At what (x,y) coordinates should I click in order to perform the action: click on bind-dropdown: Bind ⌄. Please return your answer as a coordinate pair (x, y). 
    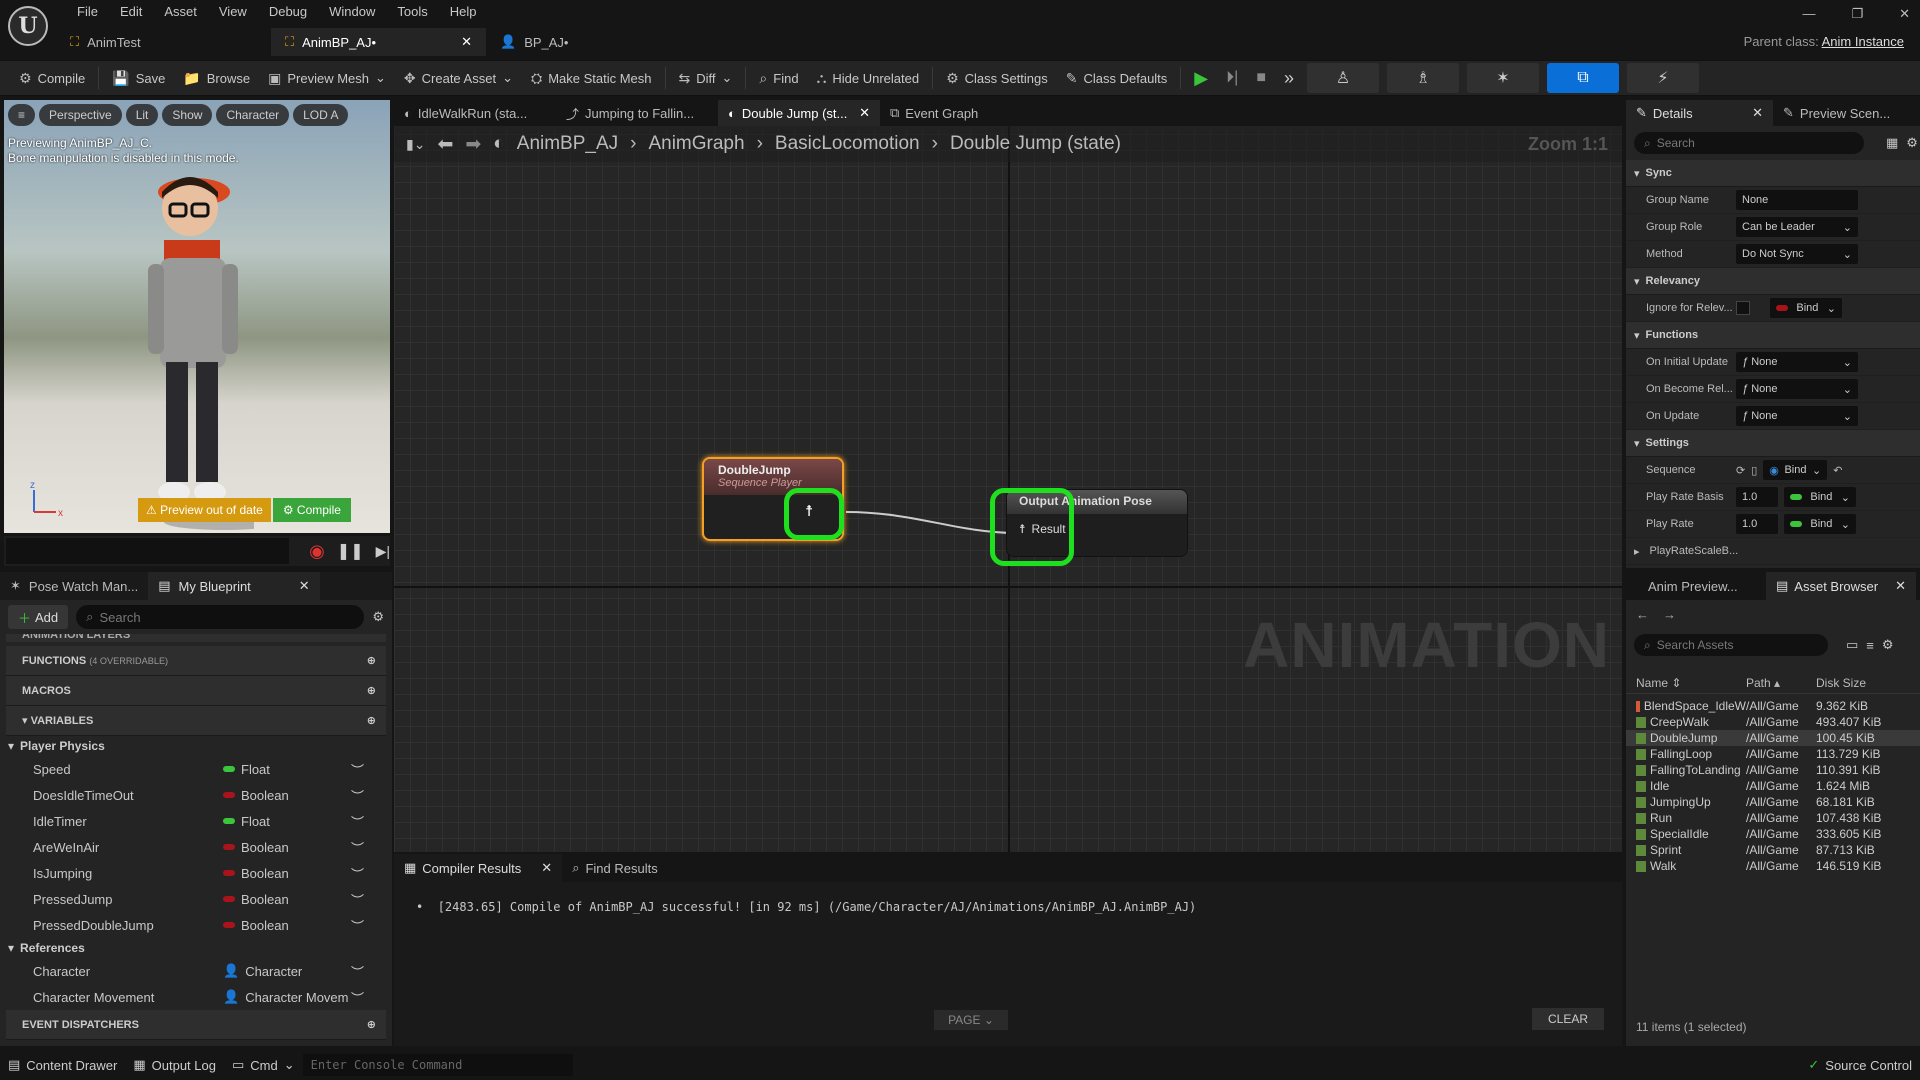
    Looking at the image, I should click on (1806, 308).